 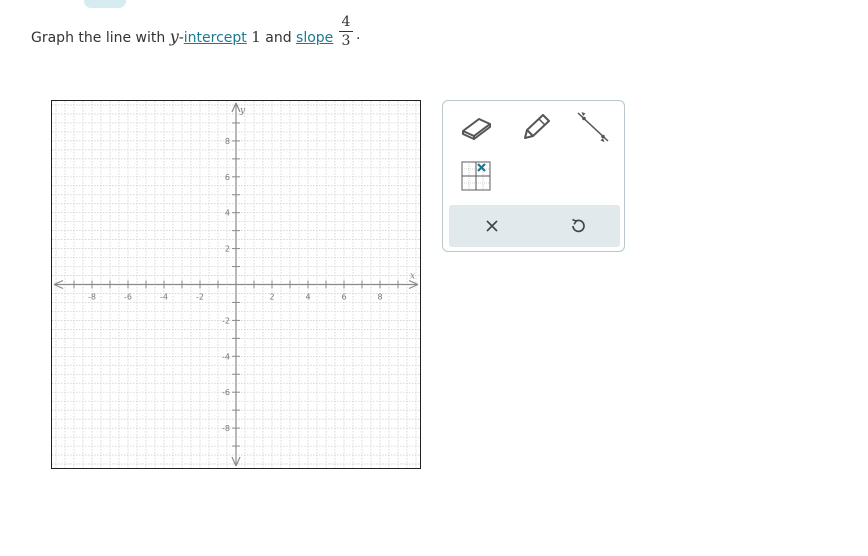 What do you see at coordinates (100, 38) in the screenshot?
I see `prompt-lead: Graph the line with` at bounding box center [100, 38].